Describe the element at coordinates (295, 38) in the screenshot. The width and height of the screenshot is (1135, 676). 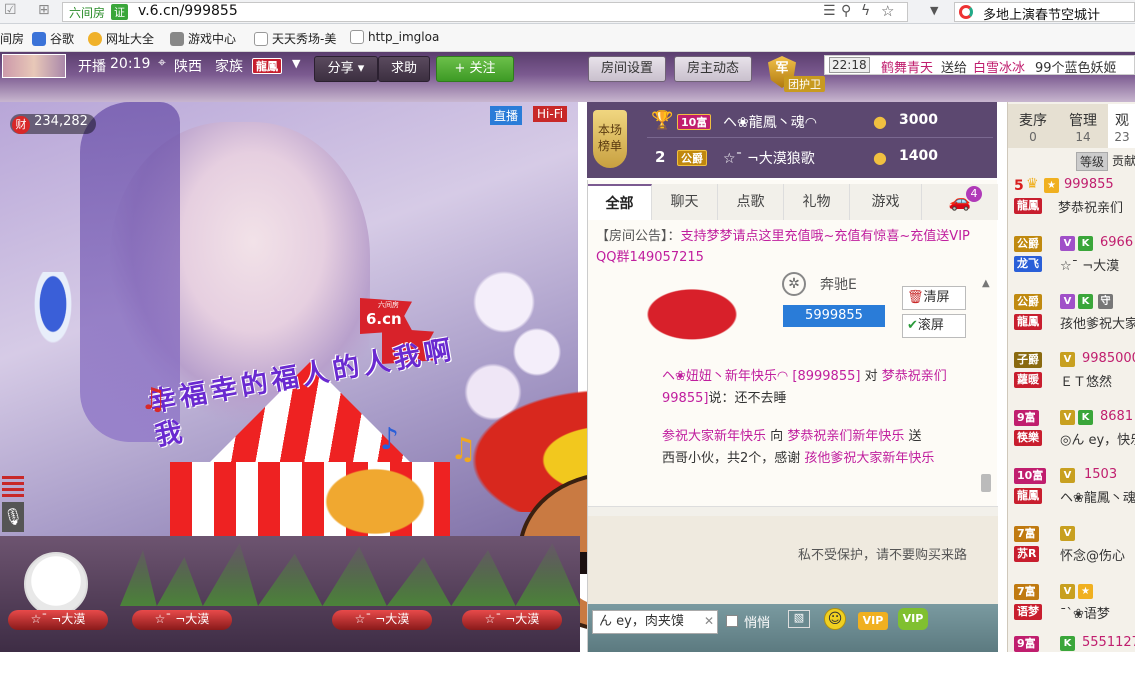
I see `bookmark-4: 天天秀场-美` at that location.